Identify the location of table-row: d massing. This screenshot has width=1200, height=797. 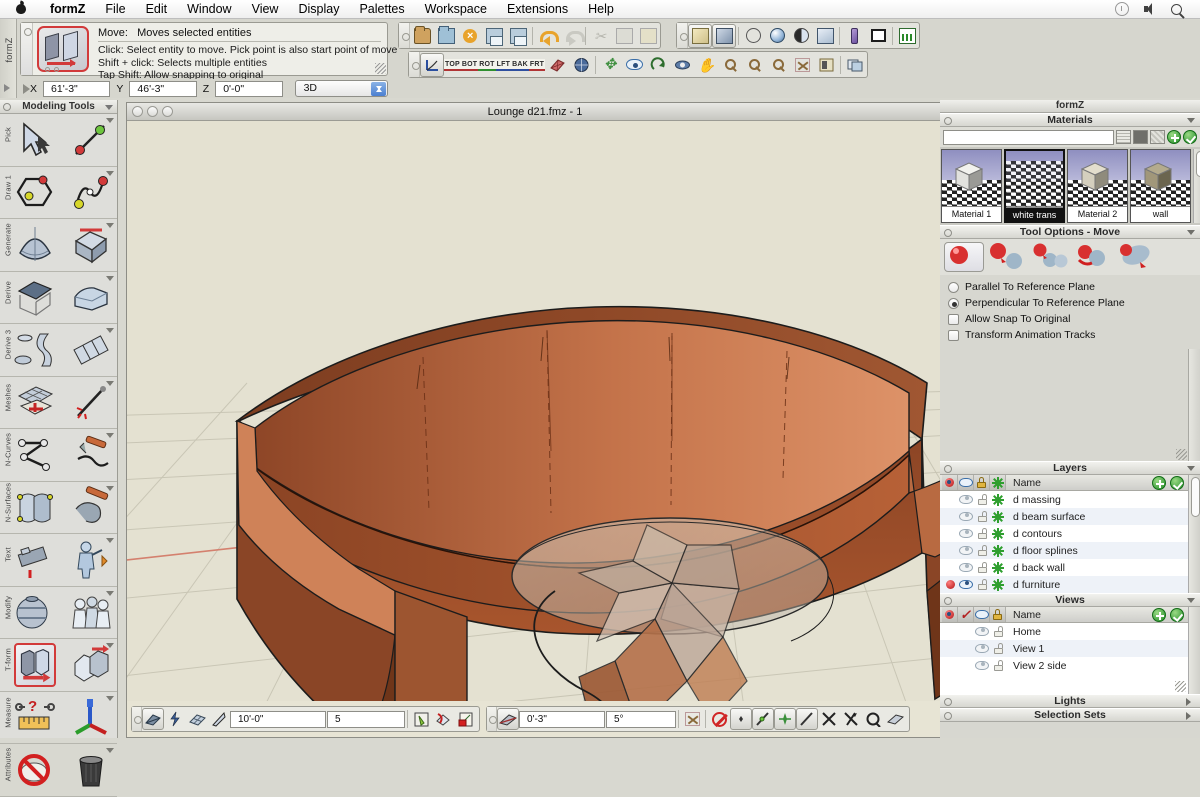
(1070, 499).